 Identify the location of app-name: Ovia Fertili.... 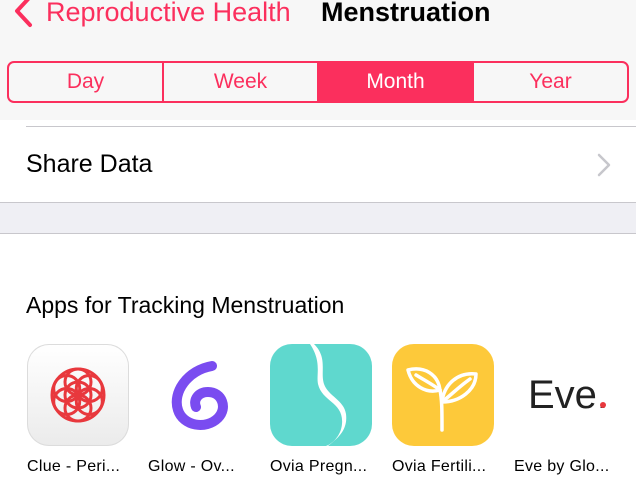
(439, 466).